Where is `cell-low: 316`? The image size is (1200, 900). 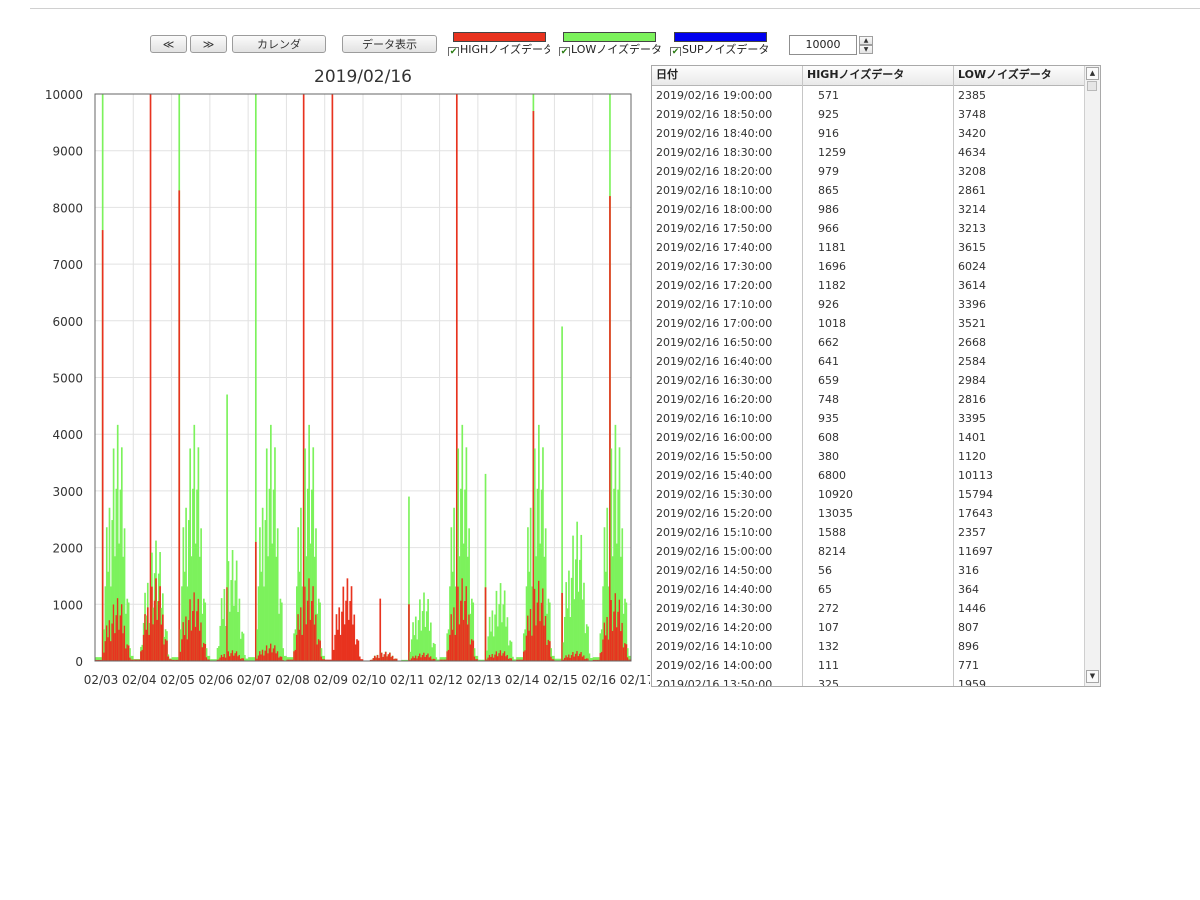
cell-low: 316 is located at coordinates (968, 570).